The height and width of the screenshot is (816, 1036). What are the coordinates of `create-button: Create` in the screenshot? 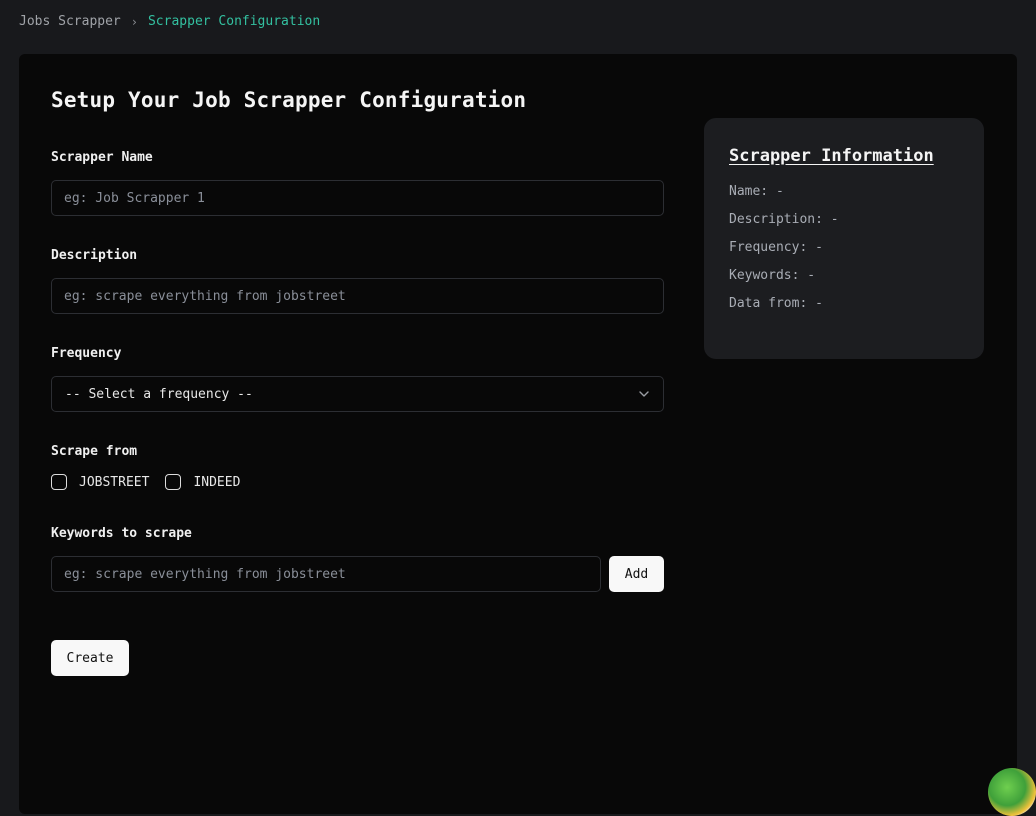 It's located at (90, 658).